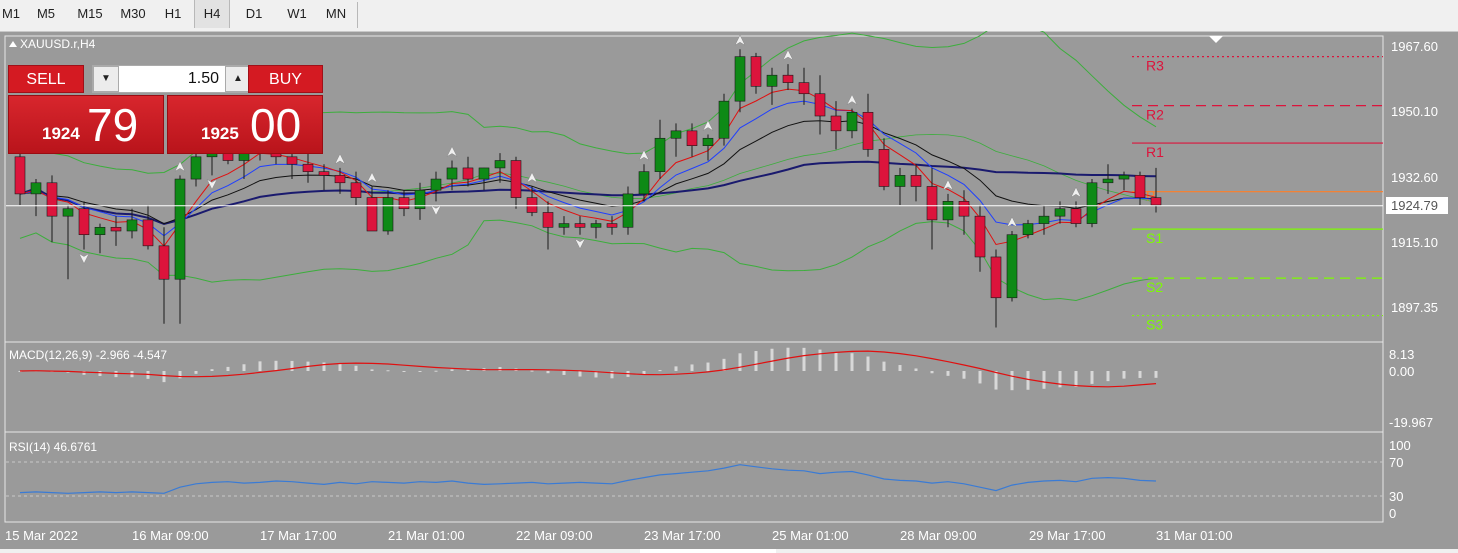  I want to click on lot-decrease-button: ▼, so click(106, 79).